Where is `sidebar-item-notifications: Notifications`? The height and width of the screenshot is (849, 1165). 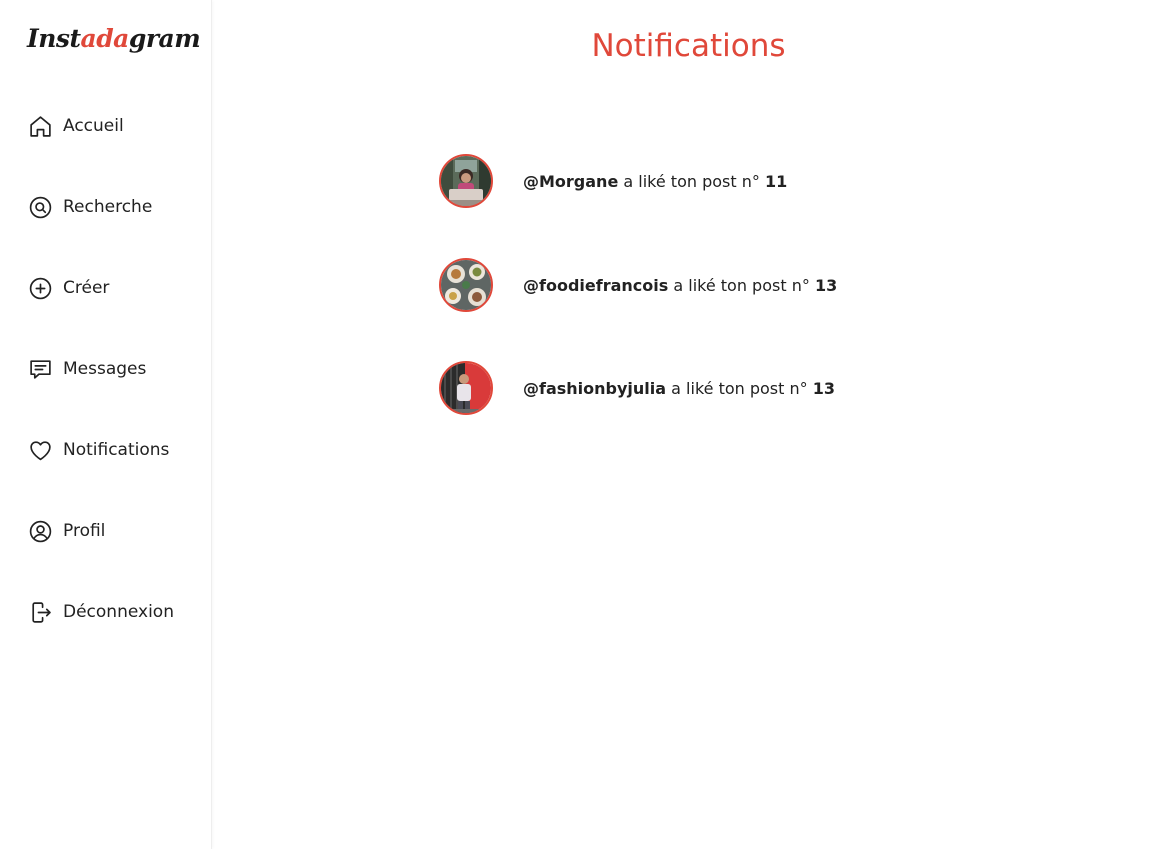 sidebar-item-notifications: Notifications is located at coordinates (98, 450).